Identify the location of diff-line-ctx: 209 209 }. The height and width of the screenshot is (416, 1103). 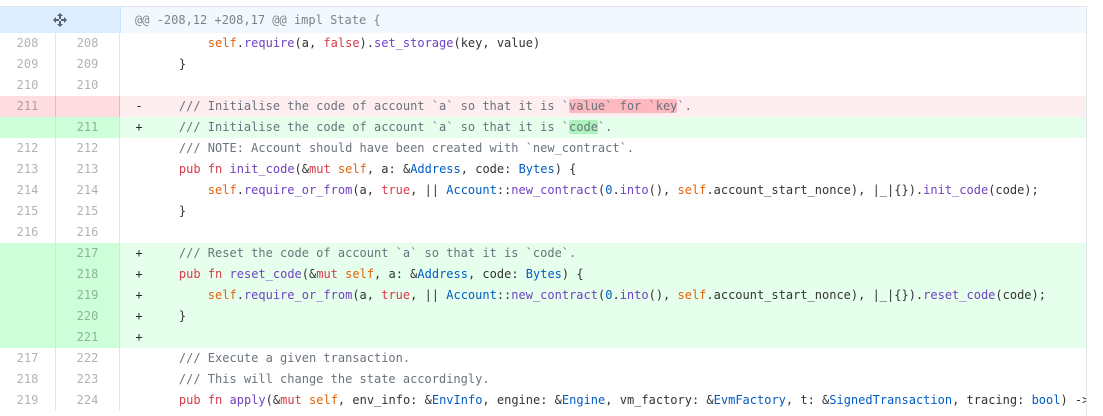
(543, 64).